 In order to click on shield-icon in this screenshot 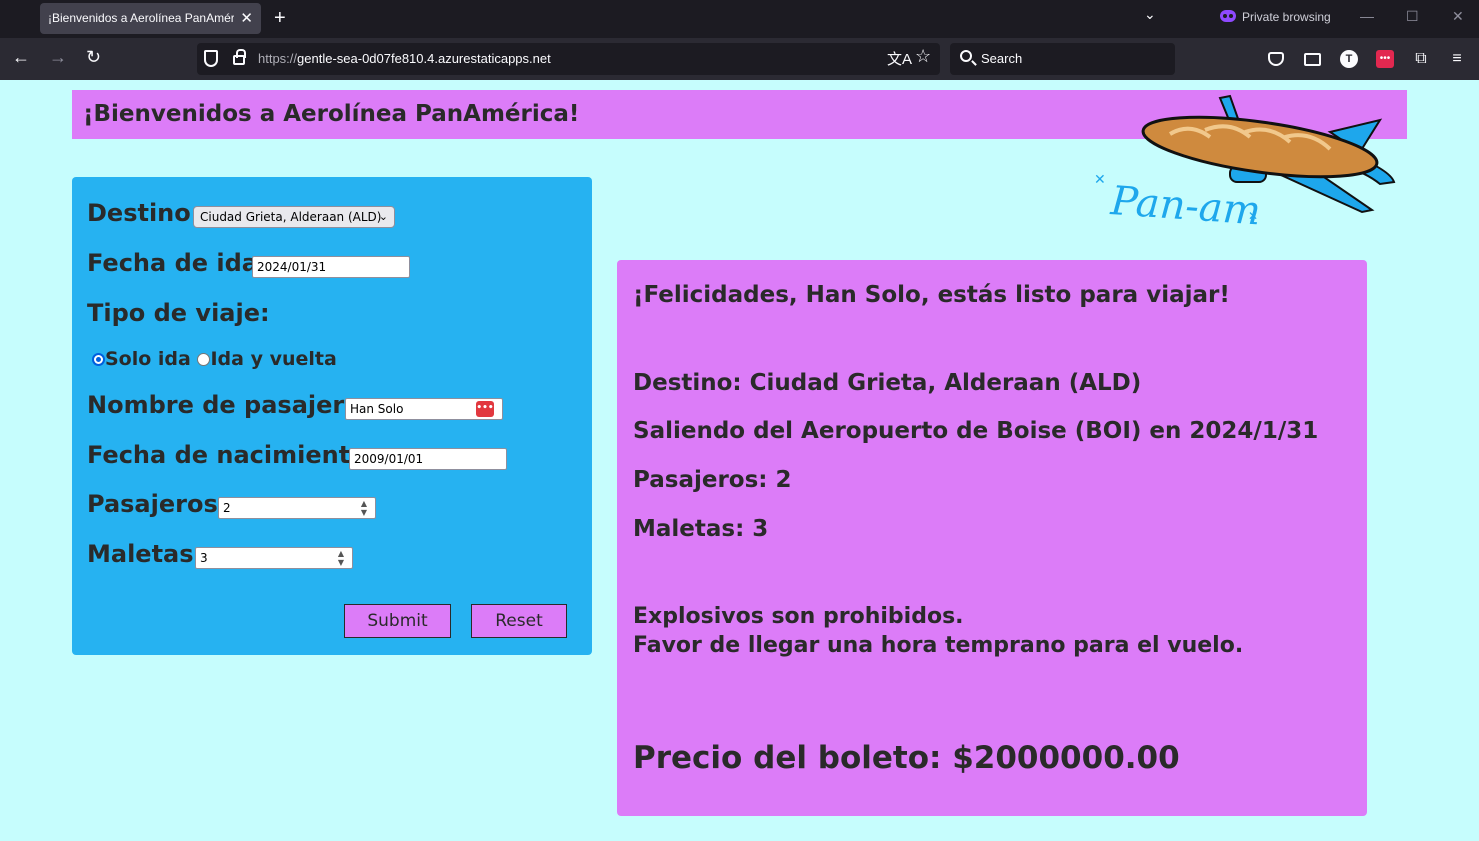, I will do `click(211, 58)`.